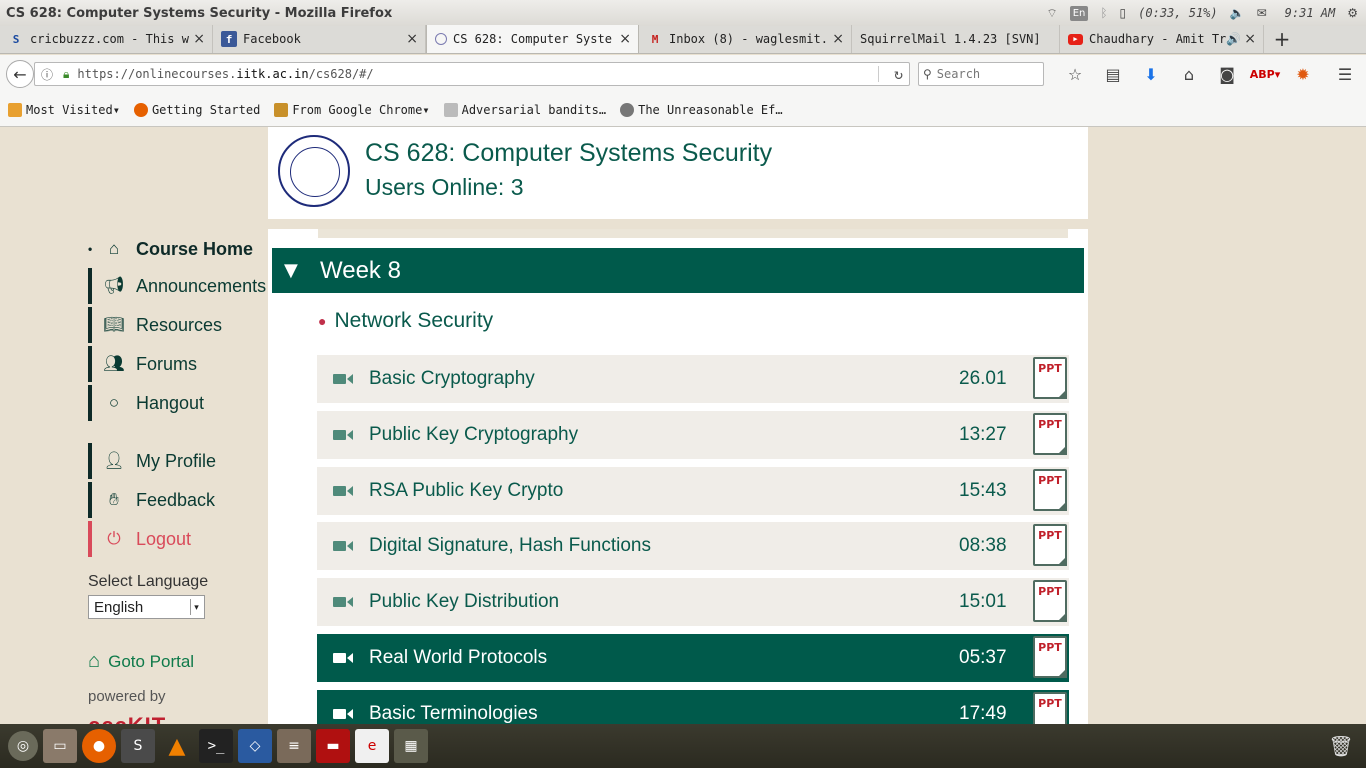 This screenshot has width=1366, height=768. What do you see at coordinates (693, 491) in the screenshot?
I see `lecture-row: RSA Public Key Crypto 15:43 PPT` at bounding box center [693, 491].